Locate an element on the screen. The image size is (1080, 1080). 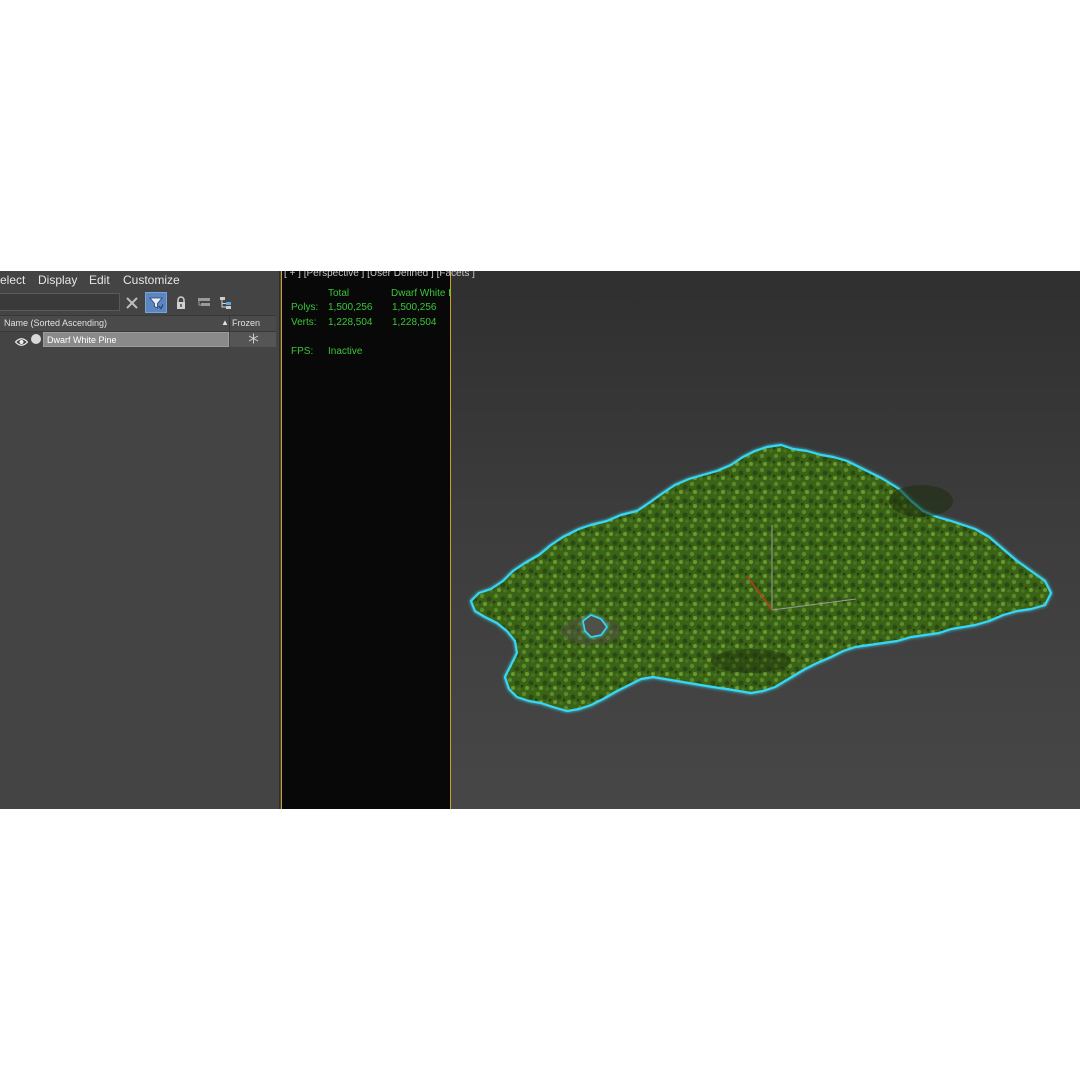
explorer-toolbar is located at coordinates (139, 303).